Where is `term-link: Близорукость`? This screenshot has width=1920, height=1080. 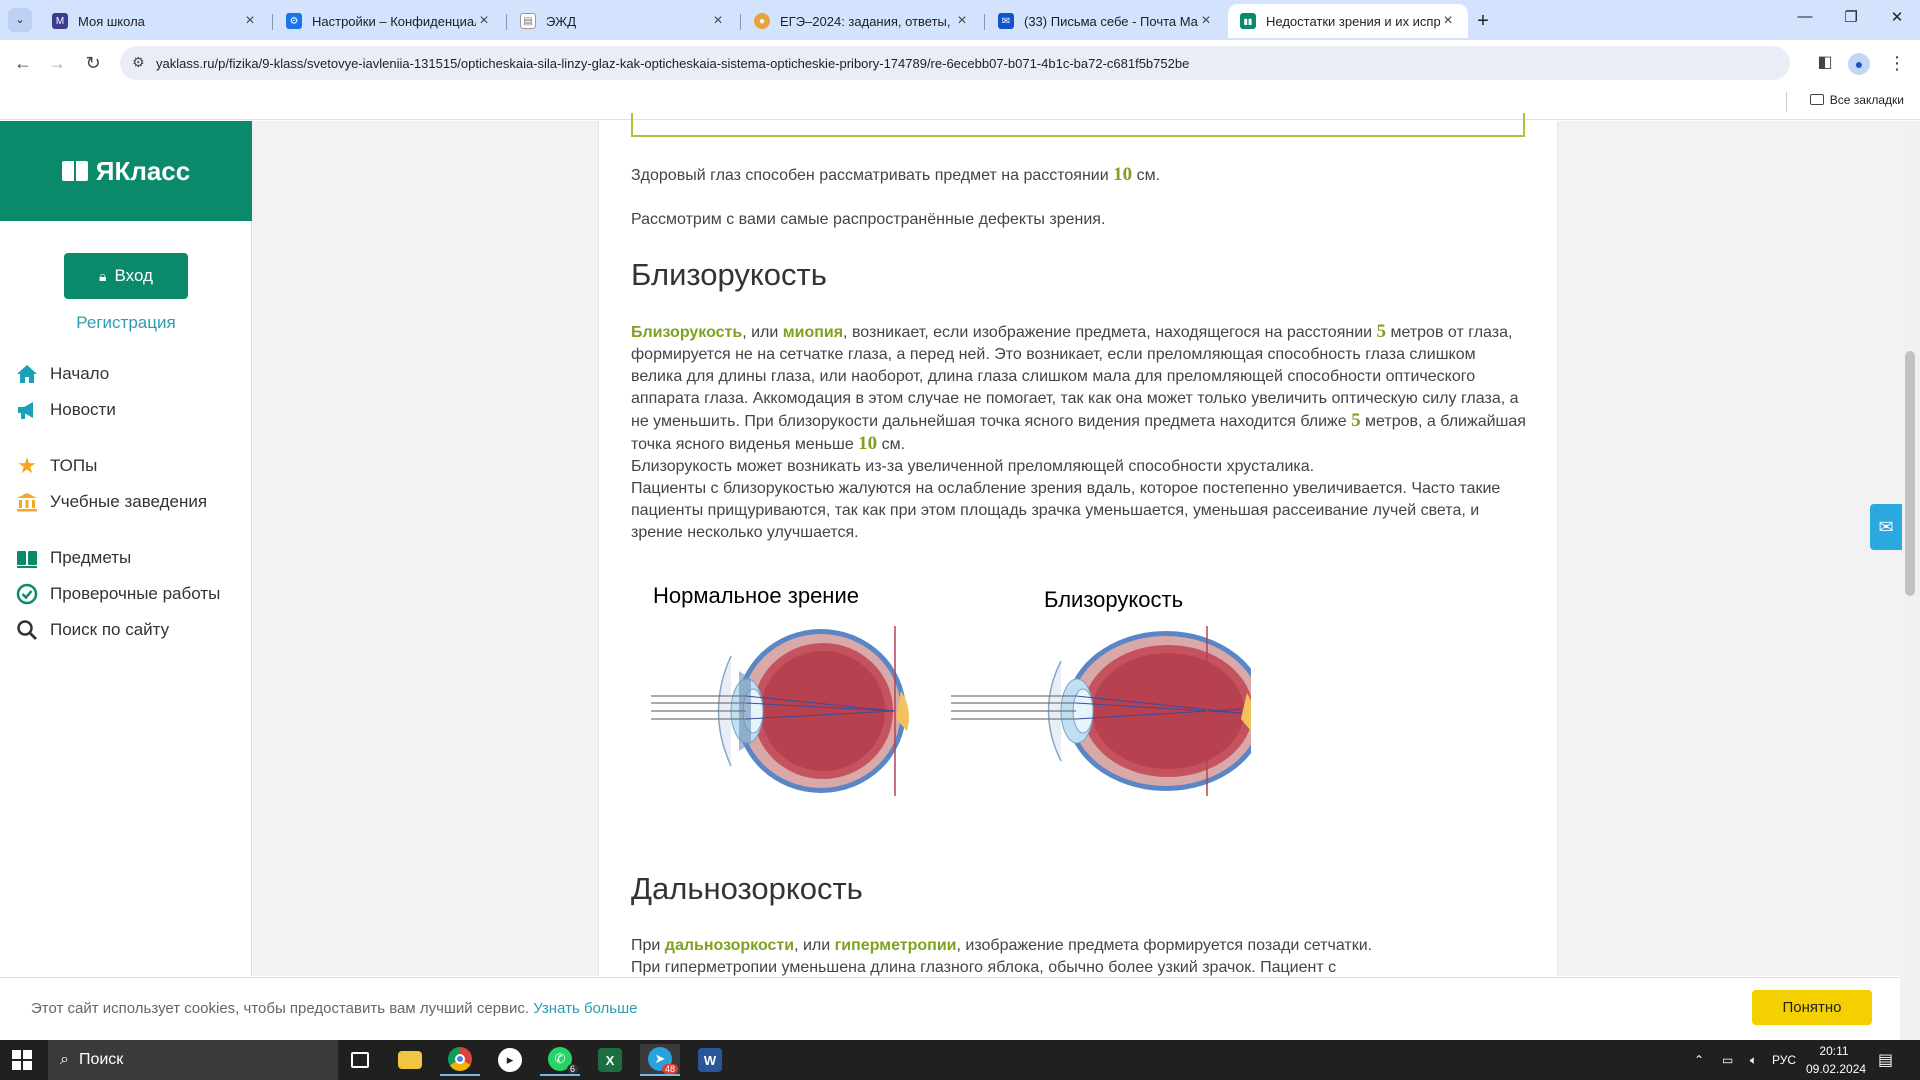
term-link: Близорукость is located at coordinates (686, 332).